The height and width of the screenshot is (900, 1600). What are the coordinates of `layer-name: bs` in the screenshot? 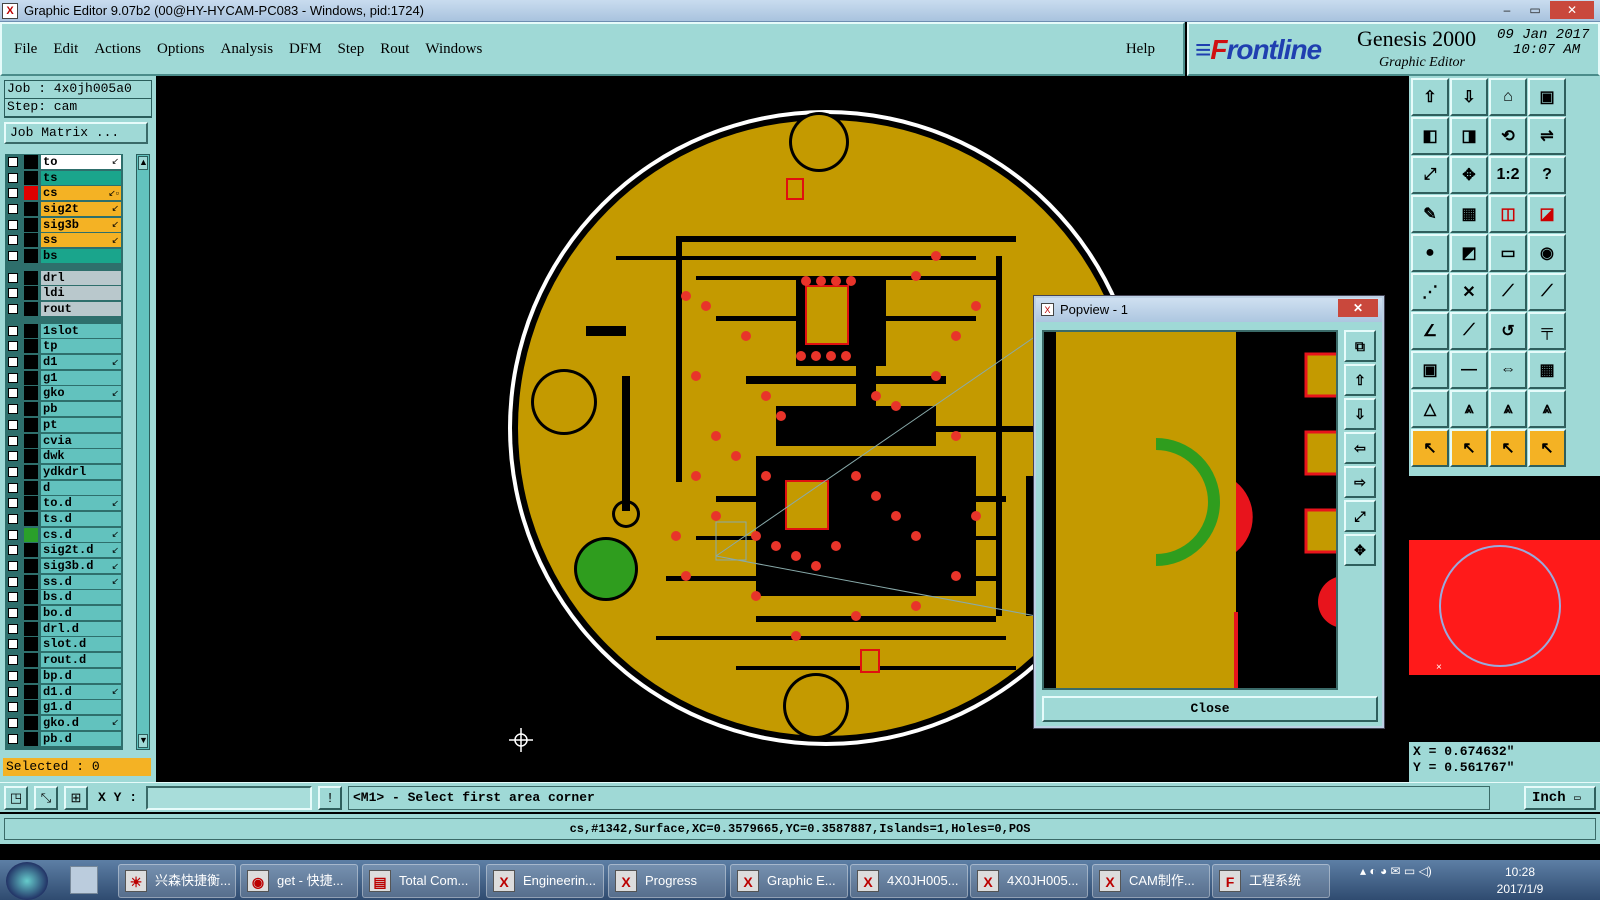 It's located at (81, 255).